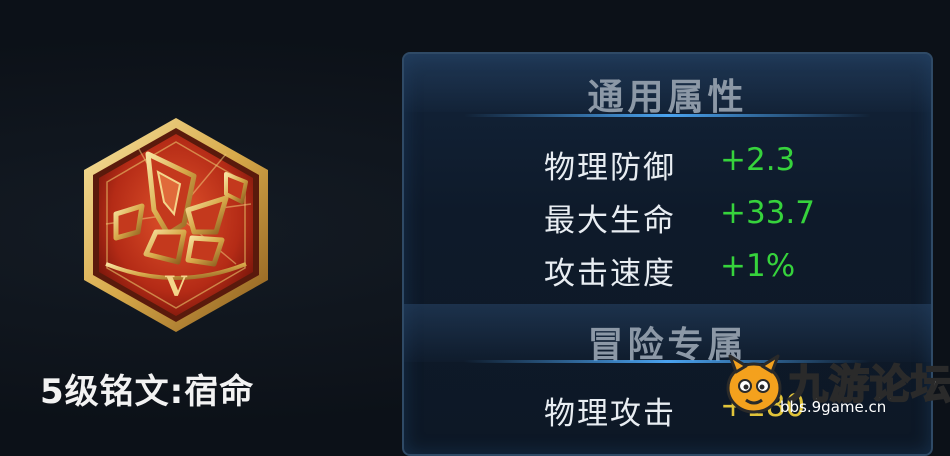 This screenshot has height=456, width=950. I want to click on attr-value: +33.7, so click(767, 213).